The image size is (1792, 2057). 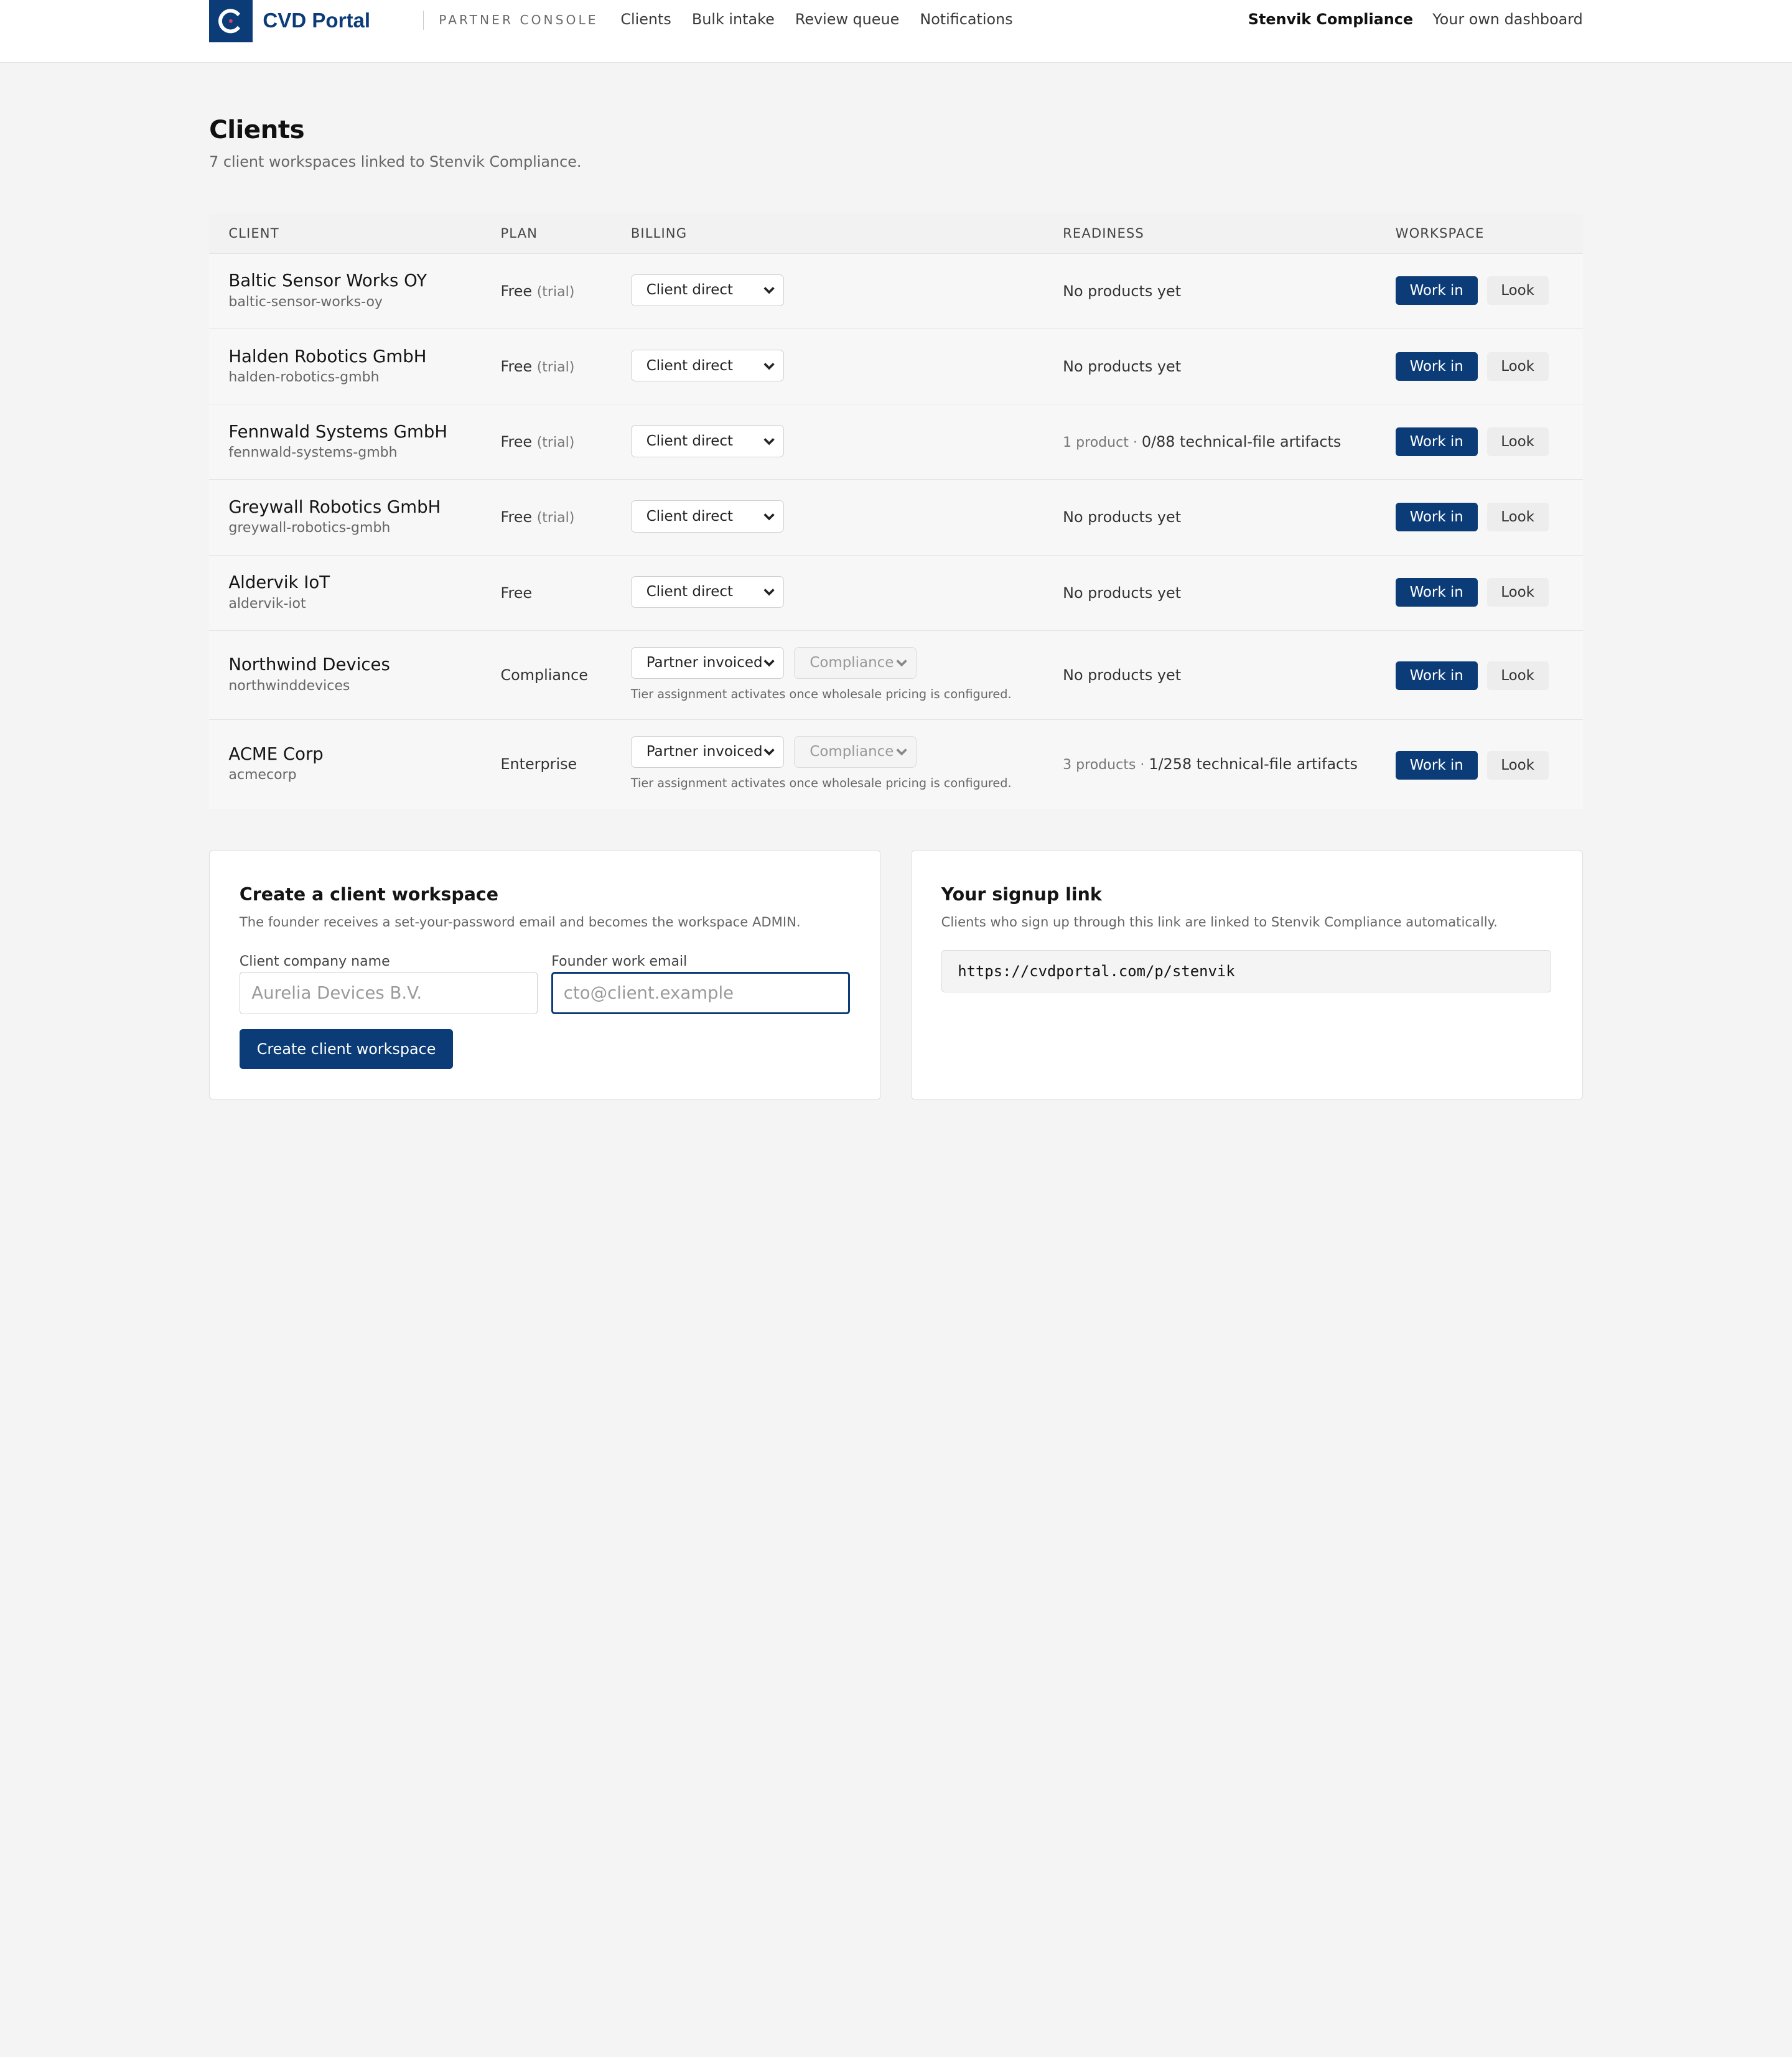 What do you see at coordinates (519, 20) in the screenshot?
I see `console-label: PARTNER CONSOLE` at bounding box center [519, 20].